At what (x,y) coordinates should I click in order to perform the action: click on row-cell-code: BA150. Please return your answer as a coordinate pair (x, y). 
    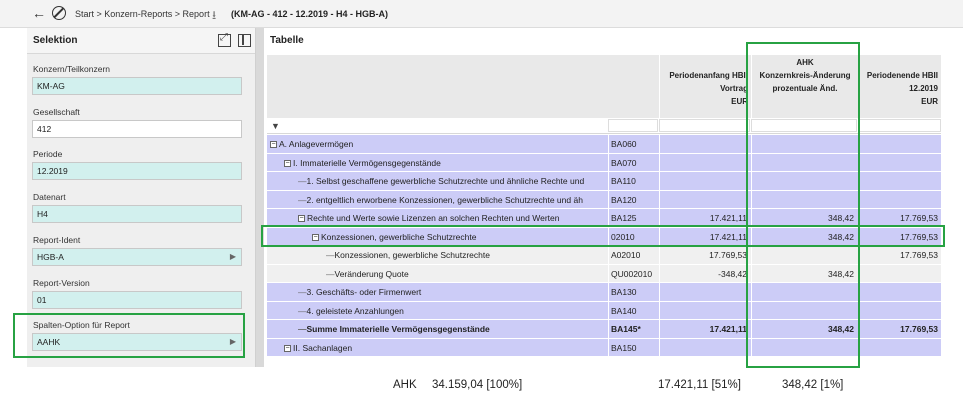
    Looking at the image, I should click on (633, 347).